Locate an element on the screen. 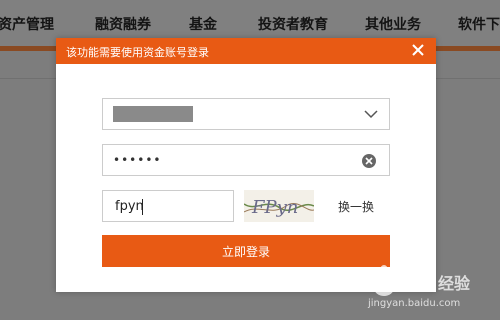  nav-item-investor-education: 投资者教育 is located at coordinates (293, 24).